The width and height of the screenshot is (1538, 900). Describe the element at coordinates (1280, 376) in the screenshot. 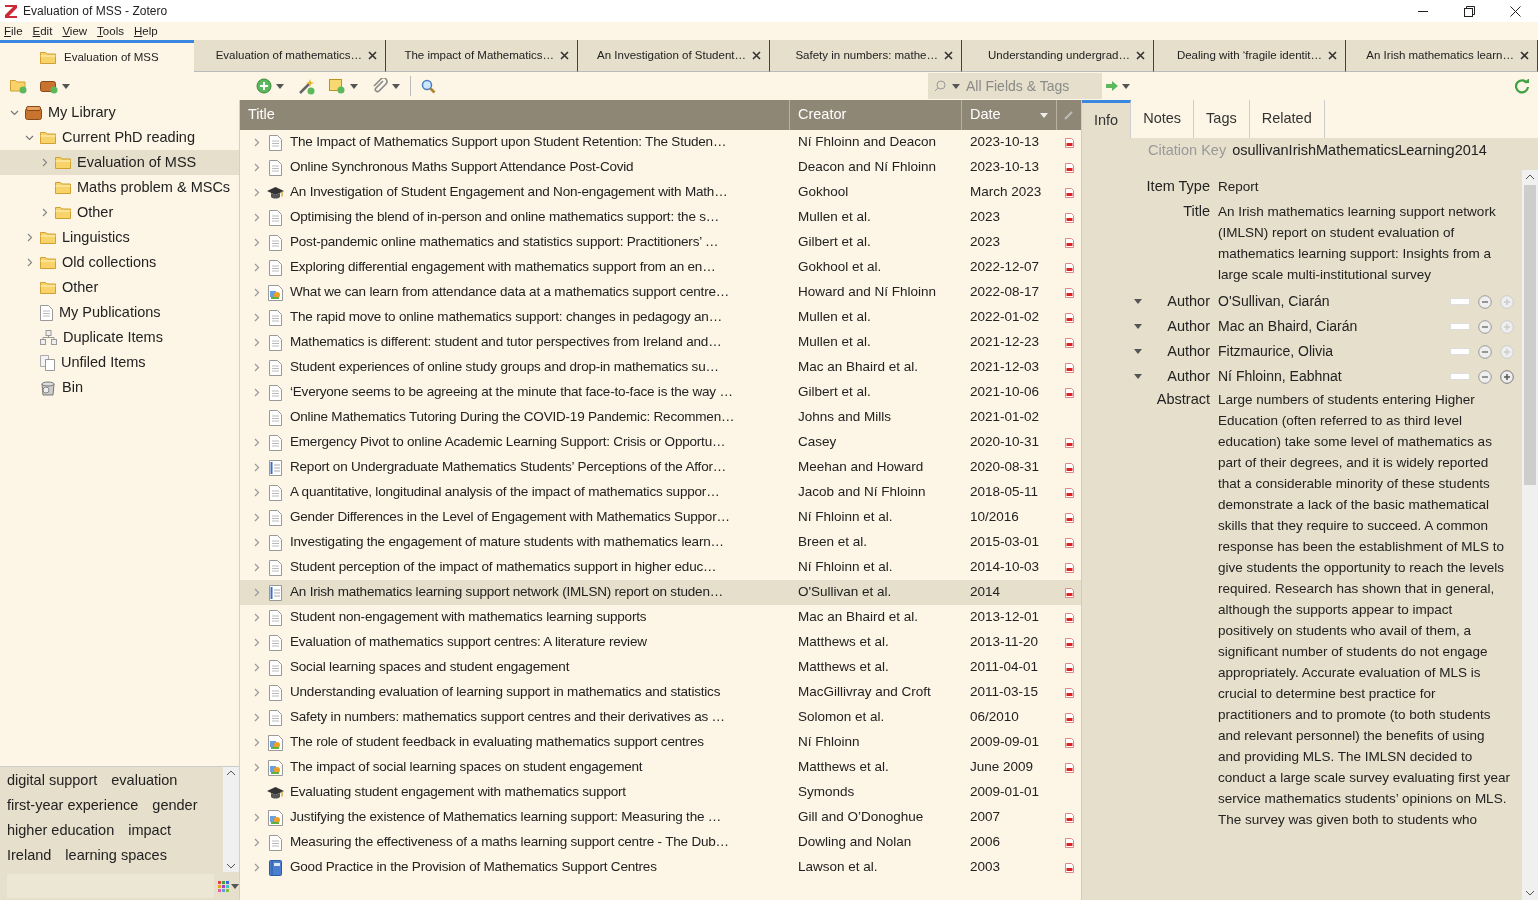

I see `author-name: Ní Fhloinn, Eabhnat` at that location.